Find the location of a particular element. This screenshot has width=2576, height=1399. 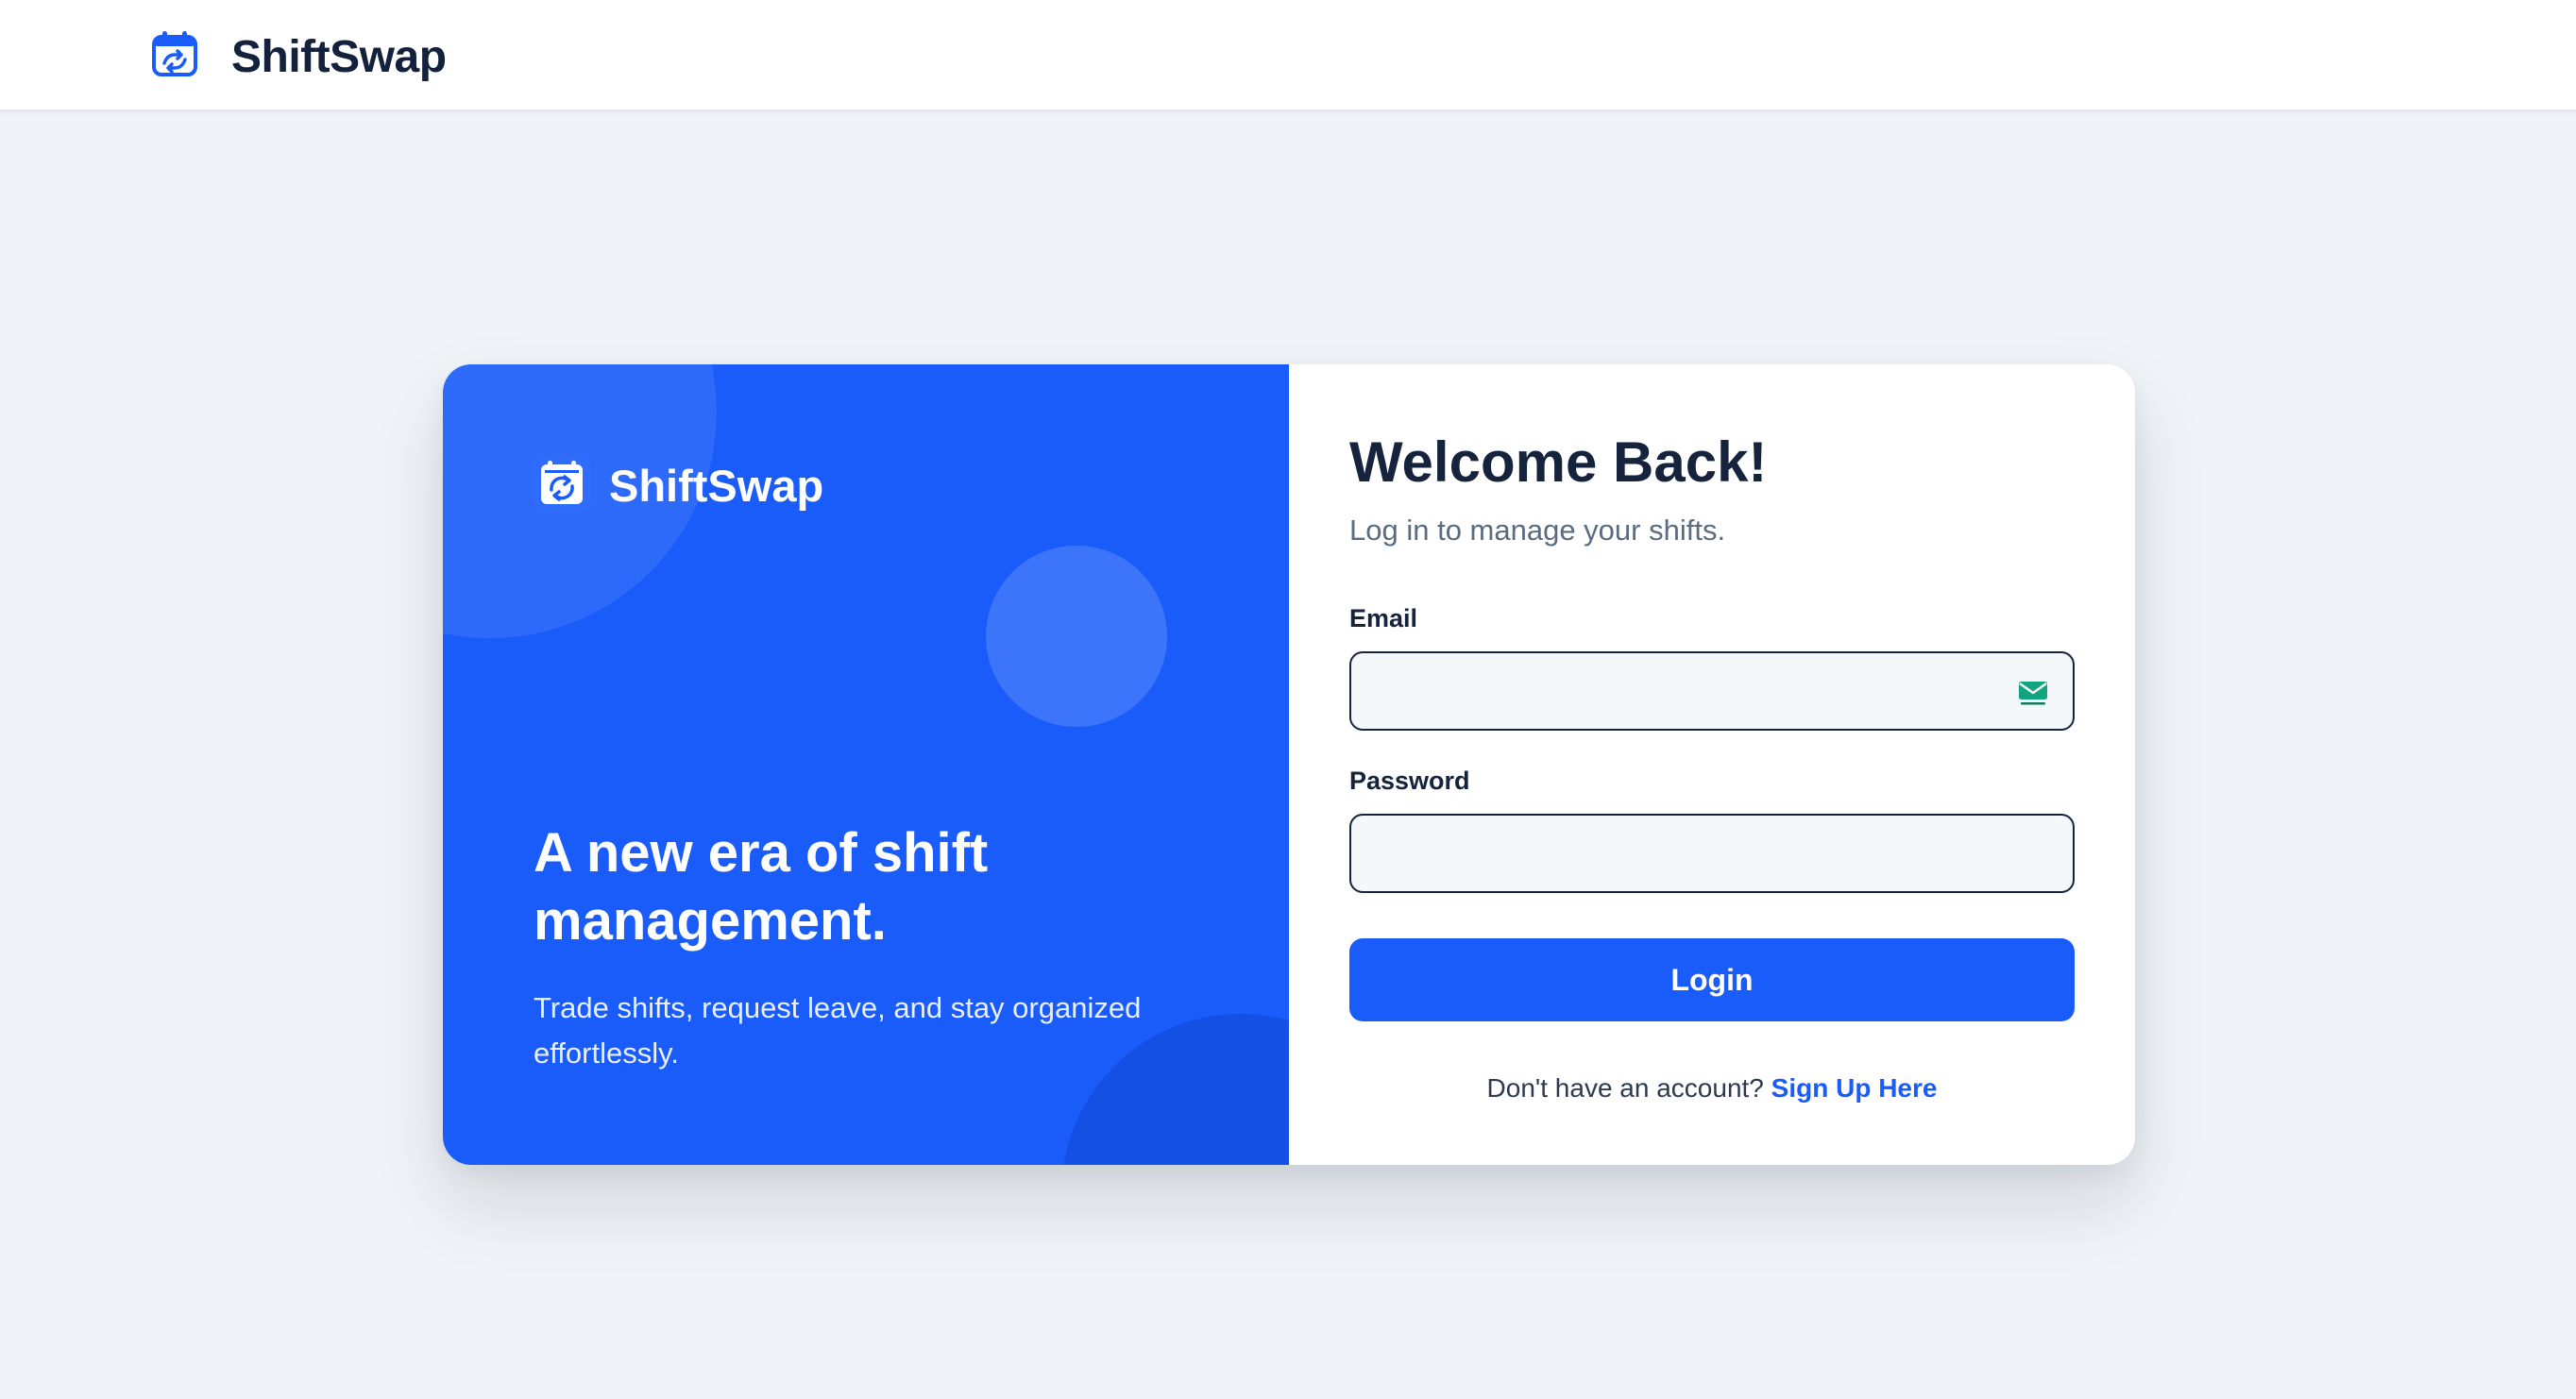

signup-prompt-text: Don't have an account? is located at coordinates (1625, 1088).